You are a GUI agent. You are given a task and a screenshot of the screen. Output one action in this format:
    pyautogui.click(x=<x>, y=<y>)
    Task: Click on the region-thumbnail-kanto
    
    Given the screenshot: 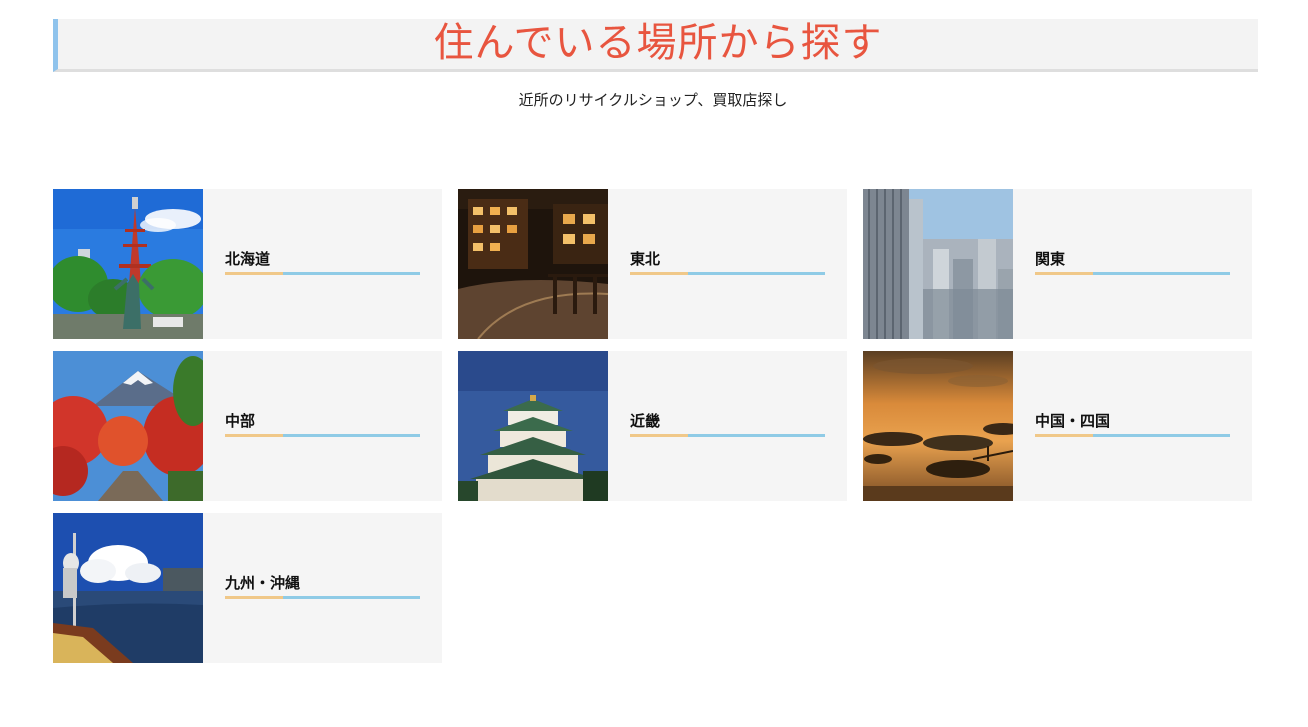 What is the action you would take?
    pyautogui.click(x=938, y=264)
    